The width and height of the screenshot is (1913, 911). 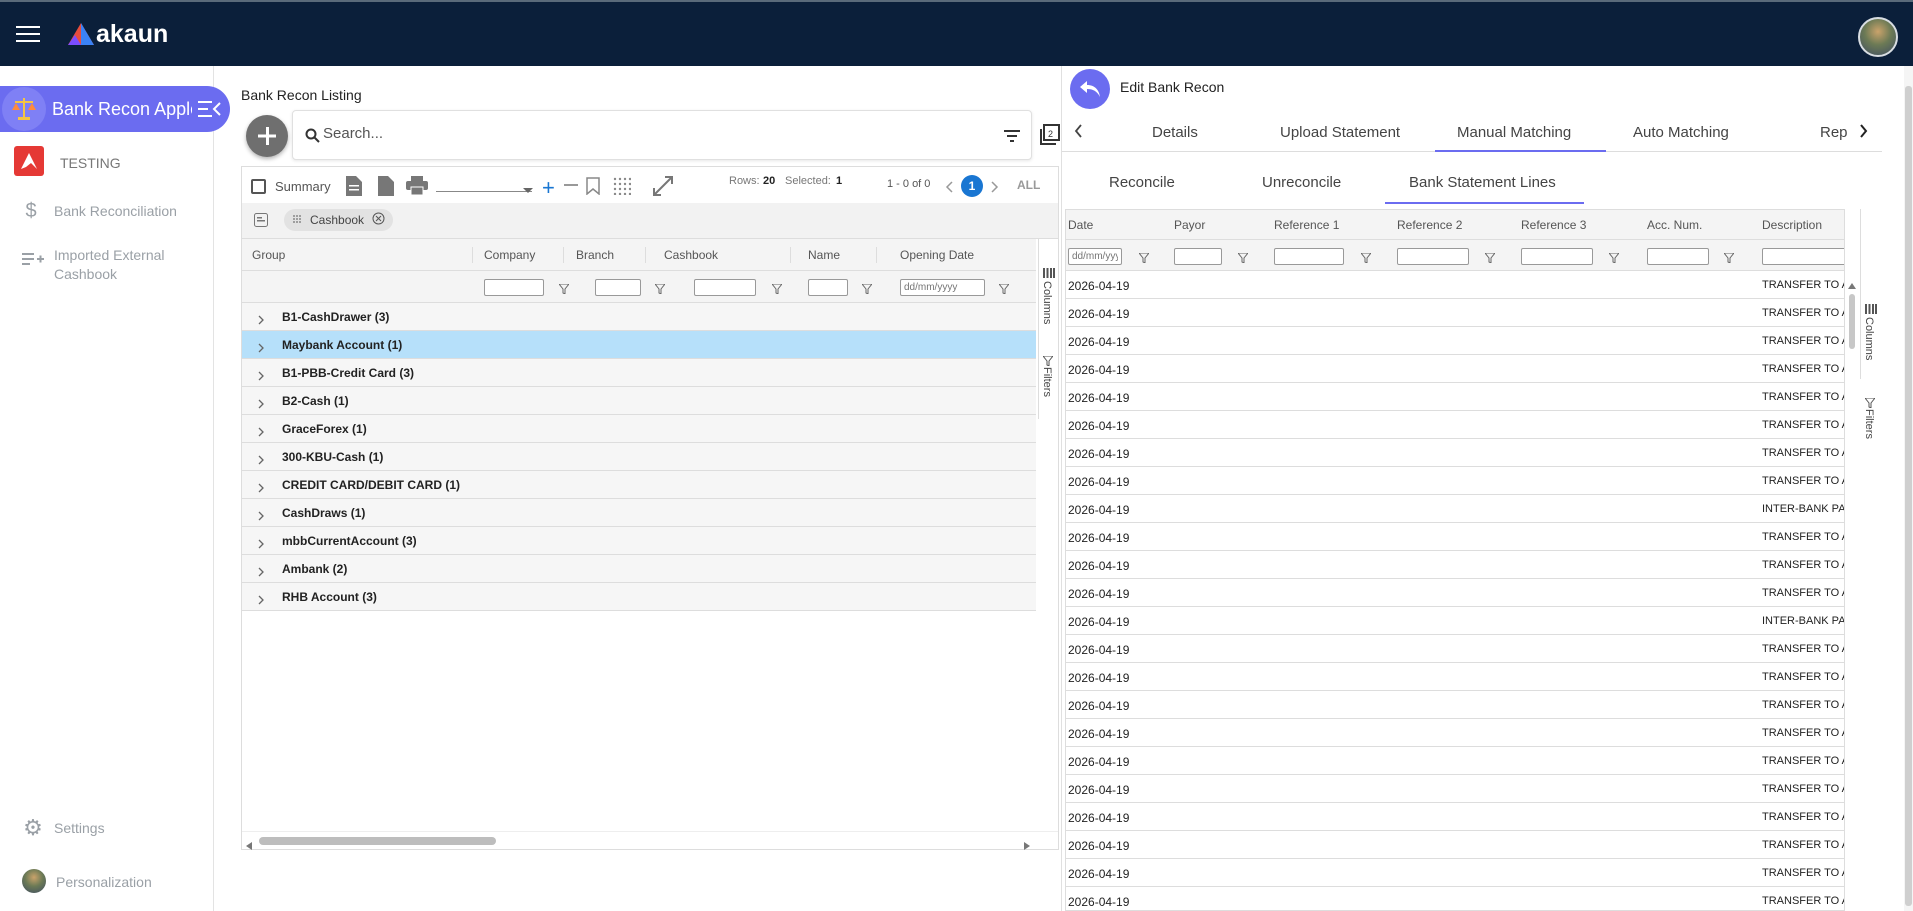 I want to click on column-header-branch: Branch, so click(x=595, y=255).